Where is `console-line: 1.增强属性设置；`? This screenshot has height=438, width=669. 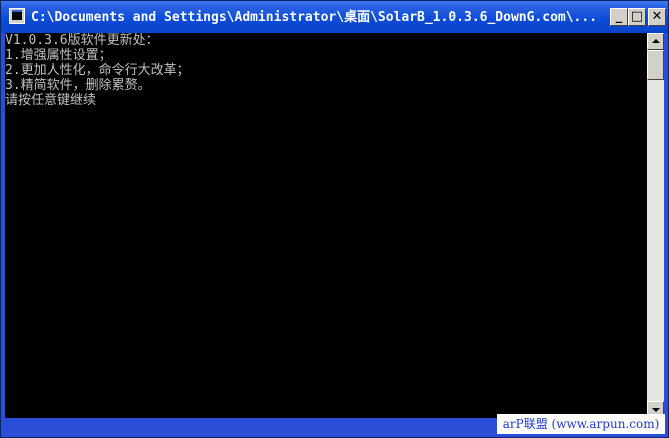 console-line: 1.增强属性设置； is located at coordinates (58, 55).